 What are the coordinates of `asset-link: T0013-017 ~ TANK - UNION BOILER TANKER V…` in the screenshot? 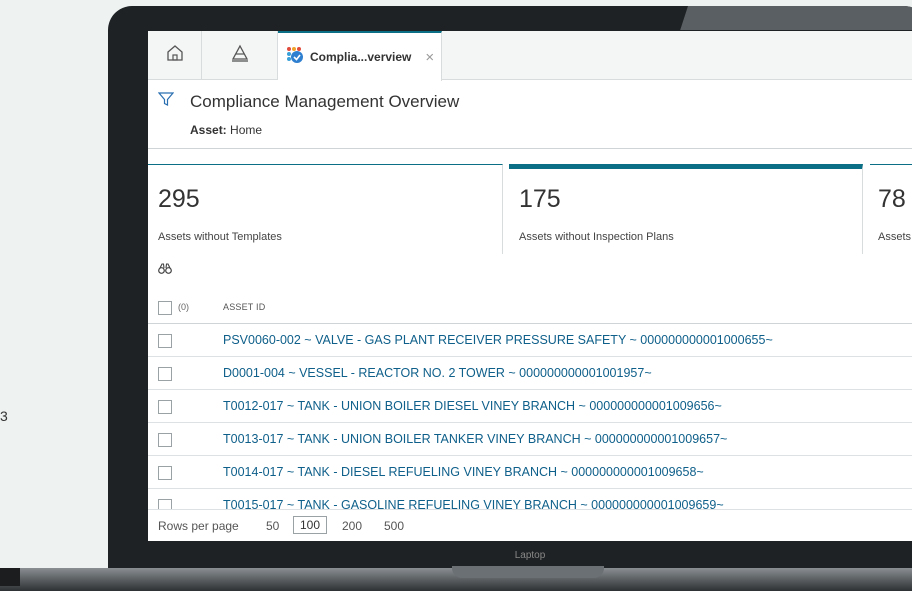 It's located at (475, 439).